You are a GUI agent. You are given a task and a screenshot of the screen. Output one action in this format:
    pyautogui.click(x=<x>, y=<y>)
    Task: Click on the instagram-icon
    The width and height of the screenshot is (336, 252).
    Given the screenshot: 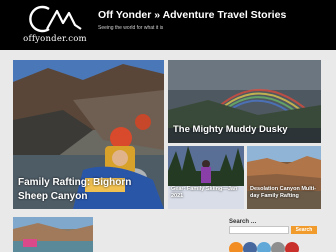 What is the action you would take?
    pyautogui.click(x=278, y=247)
    